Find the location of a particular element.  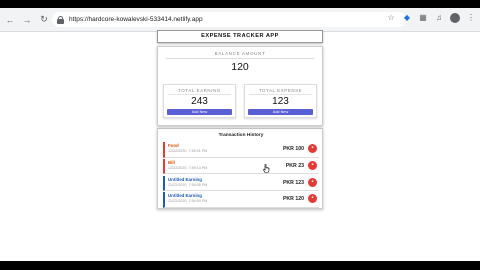

toolbar-icons: ☆ ◆ ▦ ♫ ⋮ is located at coordinates (431, 18).